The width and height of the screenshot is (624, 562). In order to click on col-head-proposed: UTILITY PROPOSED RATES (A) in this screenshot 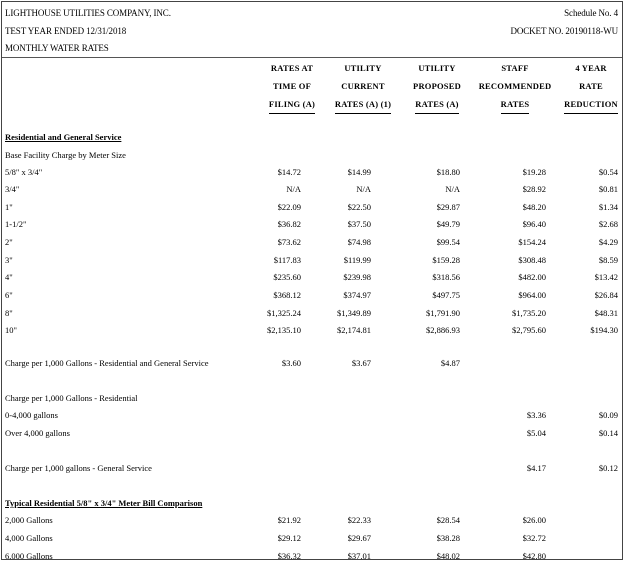, I will do `click(437, 86)`.